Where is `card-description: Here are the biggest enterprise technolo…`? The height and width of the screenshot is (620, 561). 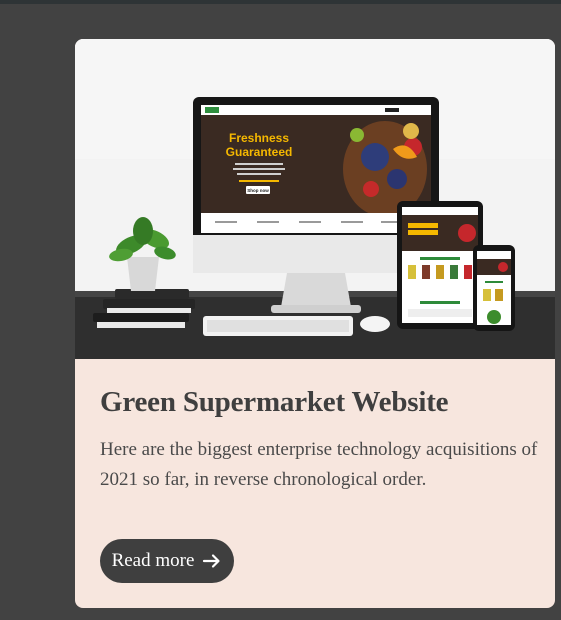 card-description: Here are the biggest enterprise technolo… is located at coordinates (319, 464).